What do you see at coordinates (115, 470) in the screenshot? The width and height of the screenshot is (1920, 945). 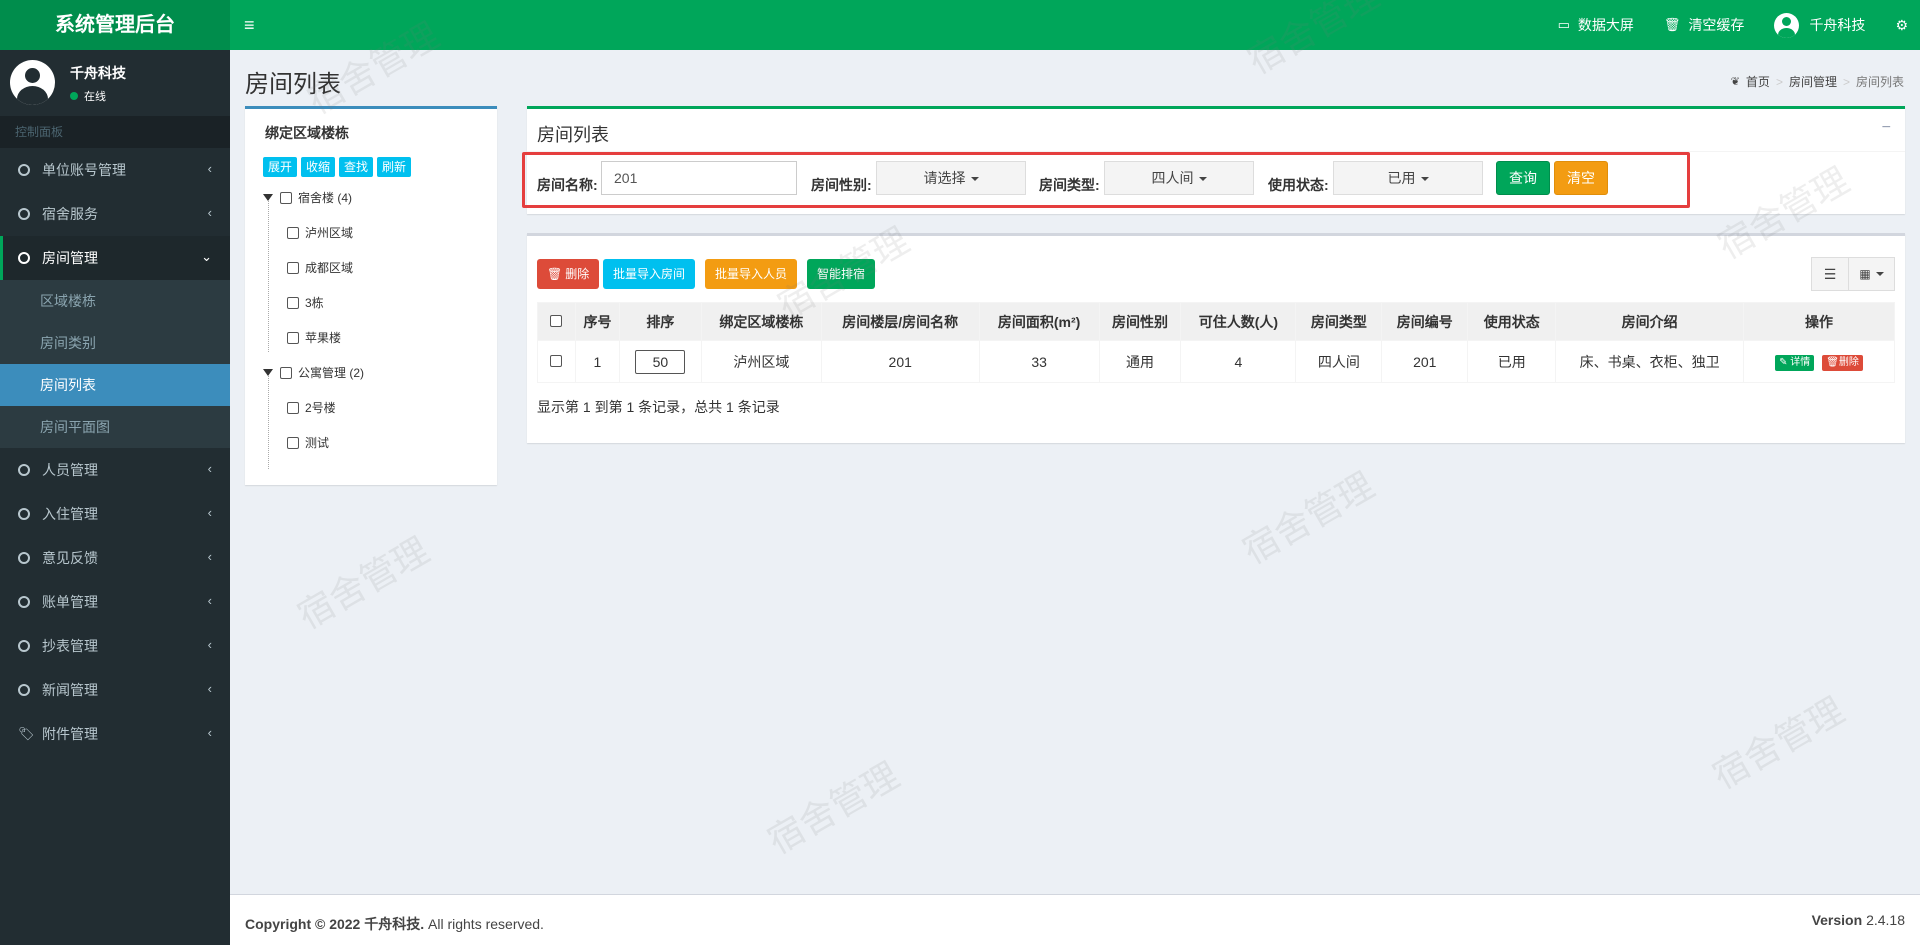 I see `sidebar-item-personnel: 人员管理 ‹` at bounding box center [115, 470].